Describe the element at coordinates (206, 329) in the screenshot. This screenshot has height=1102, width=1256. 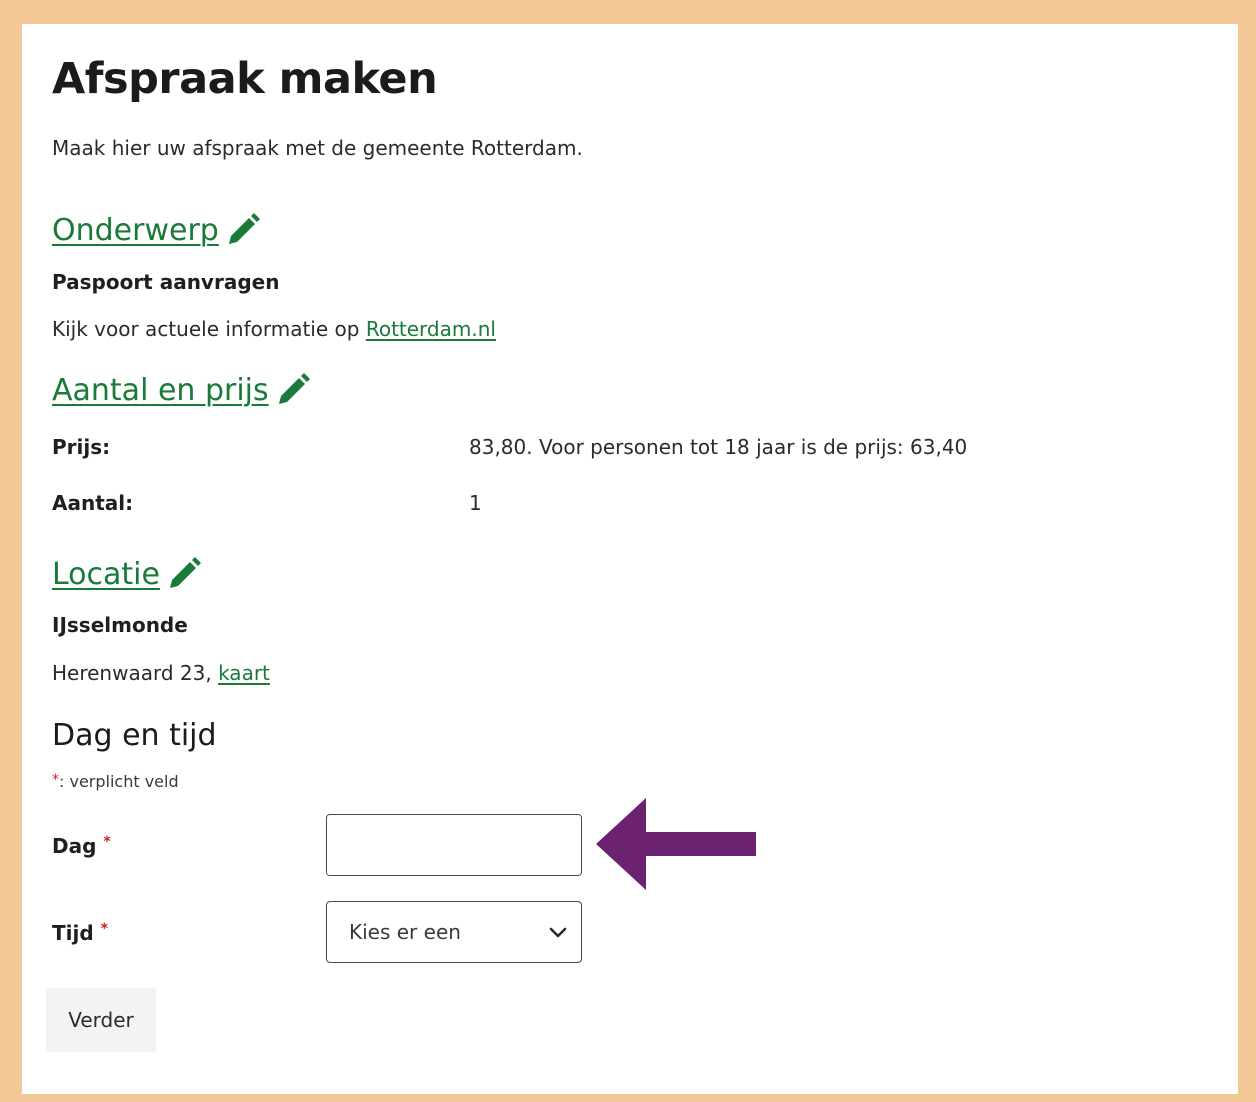
I see `onderwerp-info-prefix: Kijk voor actuele informatie op` at that location.